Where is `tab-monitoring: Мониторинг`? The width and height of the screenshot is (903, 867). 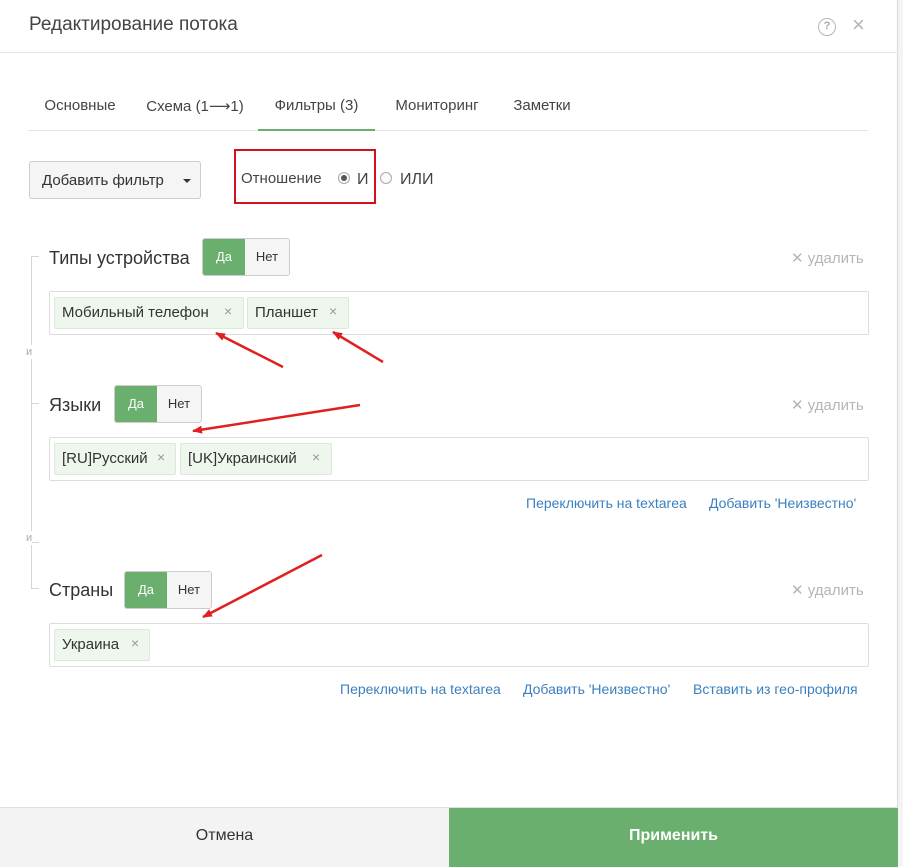 tab-monitoring: Мониторинг is located at coordinates (437, 108).